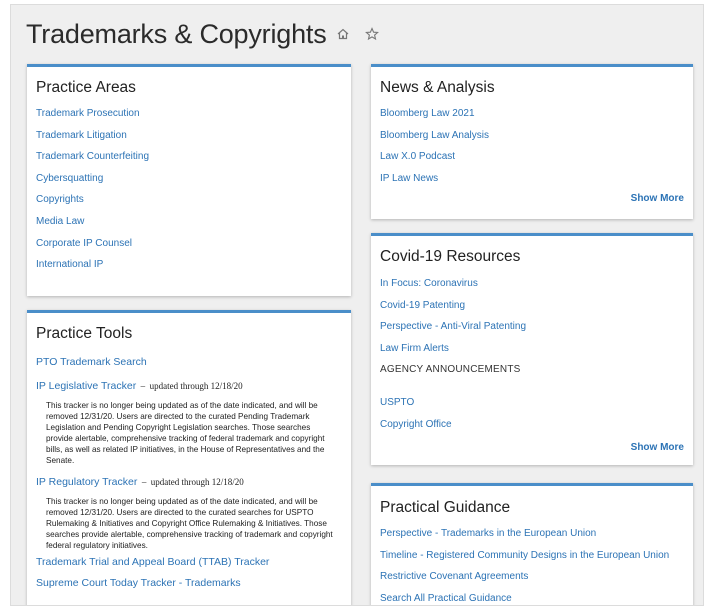 This screenshot has height=606, width=709. I want to click on practice-area-link: Media Law, so click(189, 221).